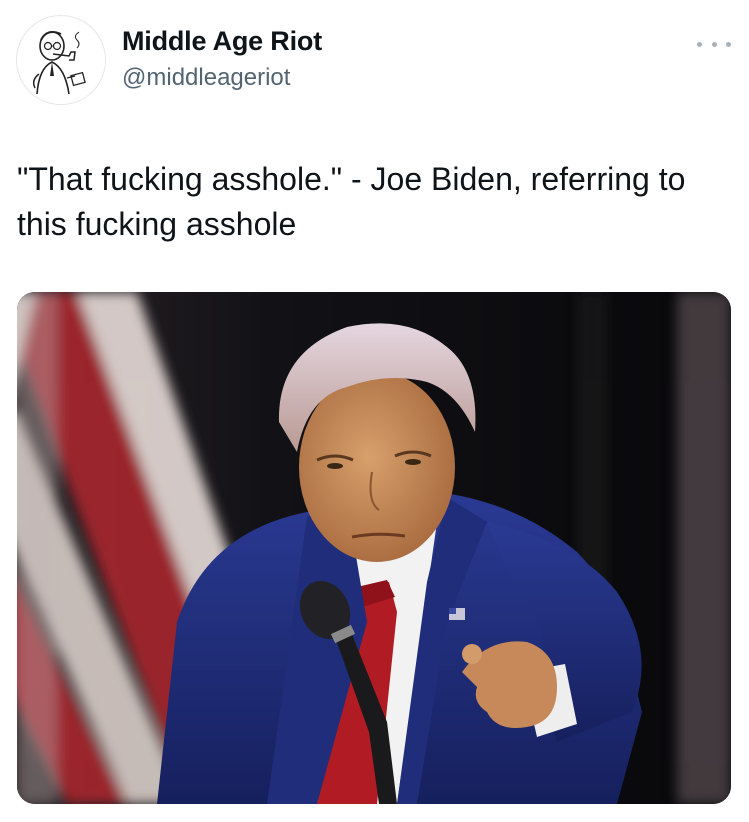  Describe the element at coordinates (206, 78) in the screenshot. I see `author-handle: @middleageriot` at that location.